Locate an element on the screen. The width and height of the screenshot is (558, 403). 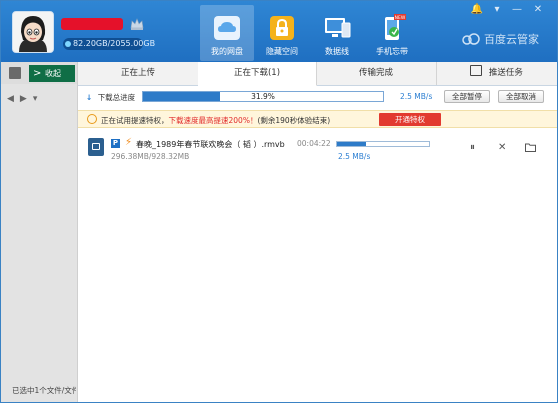
chevron-right-icon: > is located at coordinates (37, 73).